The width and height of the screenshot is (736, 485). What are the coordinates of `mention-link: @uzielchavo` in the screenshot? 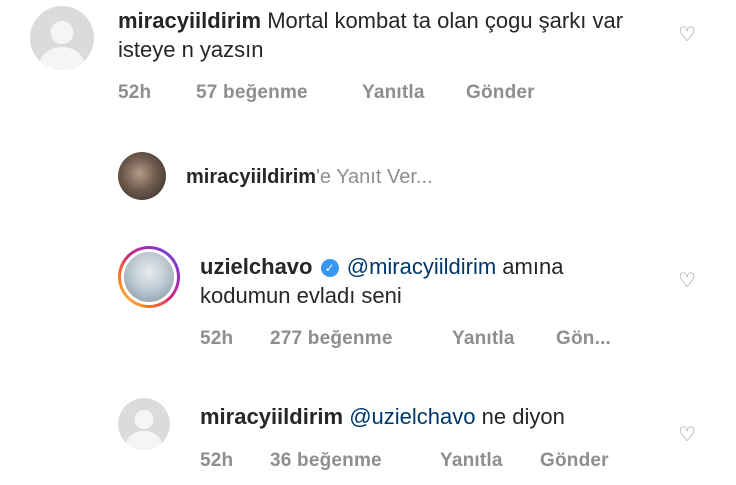 It's located at (412, 416).